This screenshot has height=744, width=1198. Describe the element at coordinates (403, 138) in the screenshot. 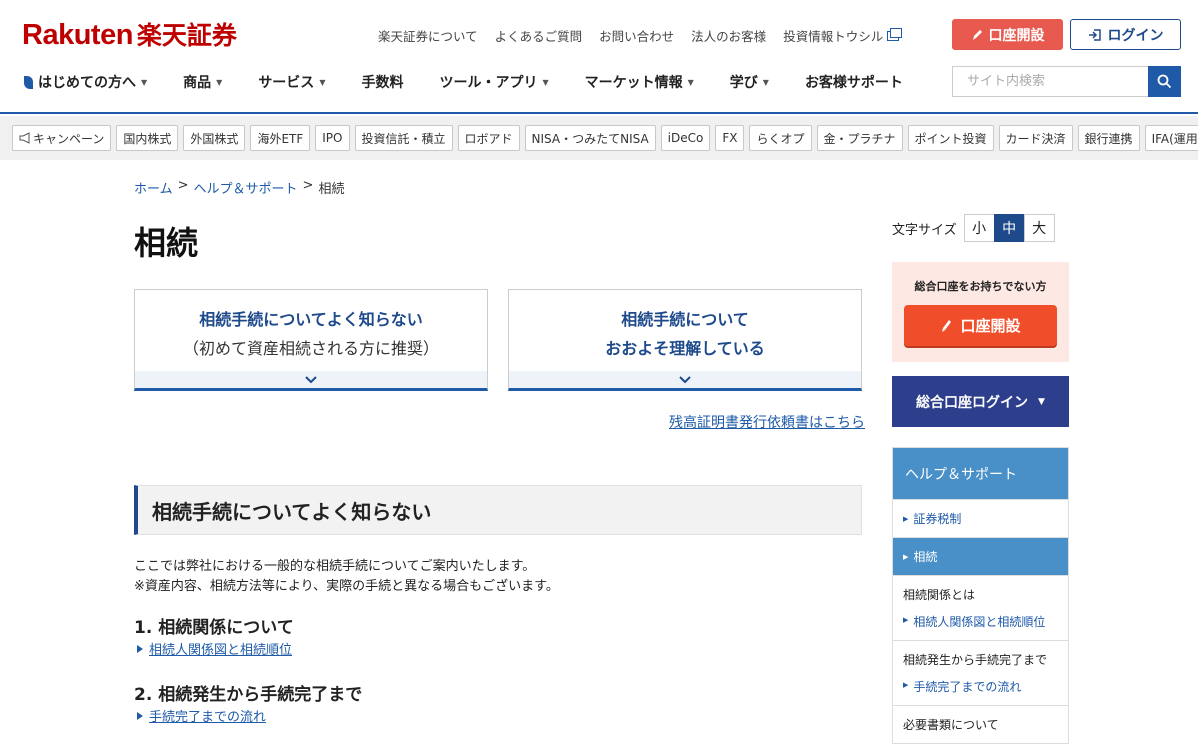

I see `chip-mutual-funds: 投資信託・積立` at that location.